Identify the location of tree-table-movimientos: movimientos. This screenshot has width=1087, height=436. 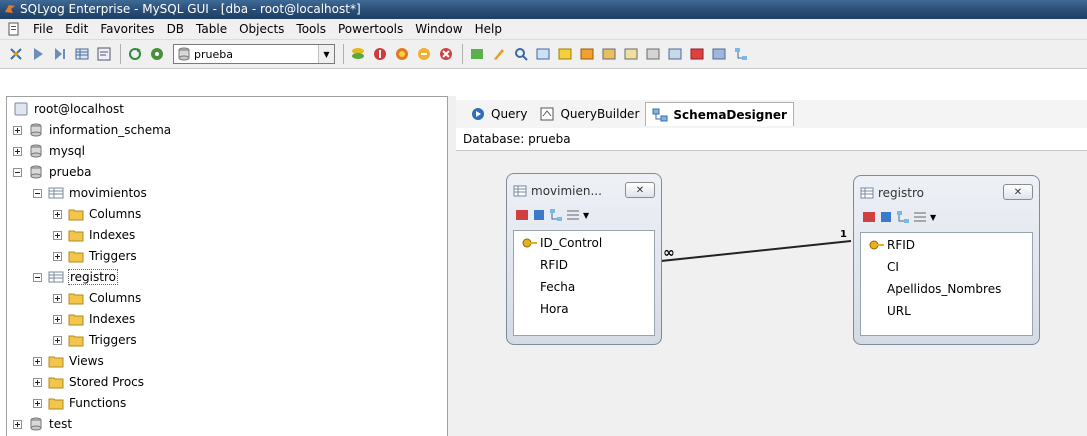
(90, 193).